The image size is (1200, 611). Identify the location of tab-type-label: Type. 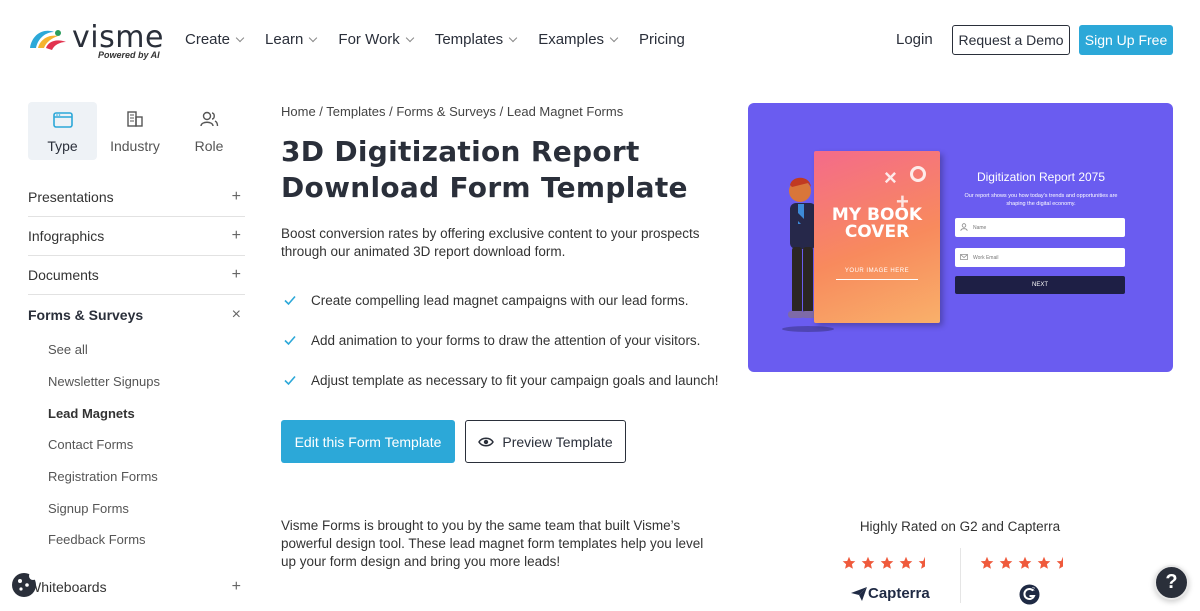
(62, 146).